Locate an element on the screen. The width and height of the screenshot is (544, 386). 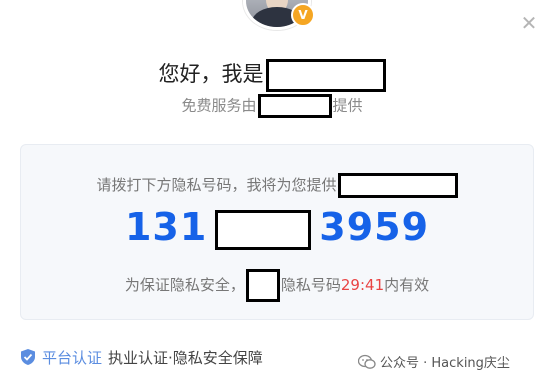
instruction-text: 请拨打下方隐私号码，我将为您提供 is located at coordinates (216, 185).